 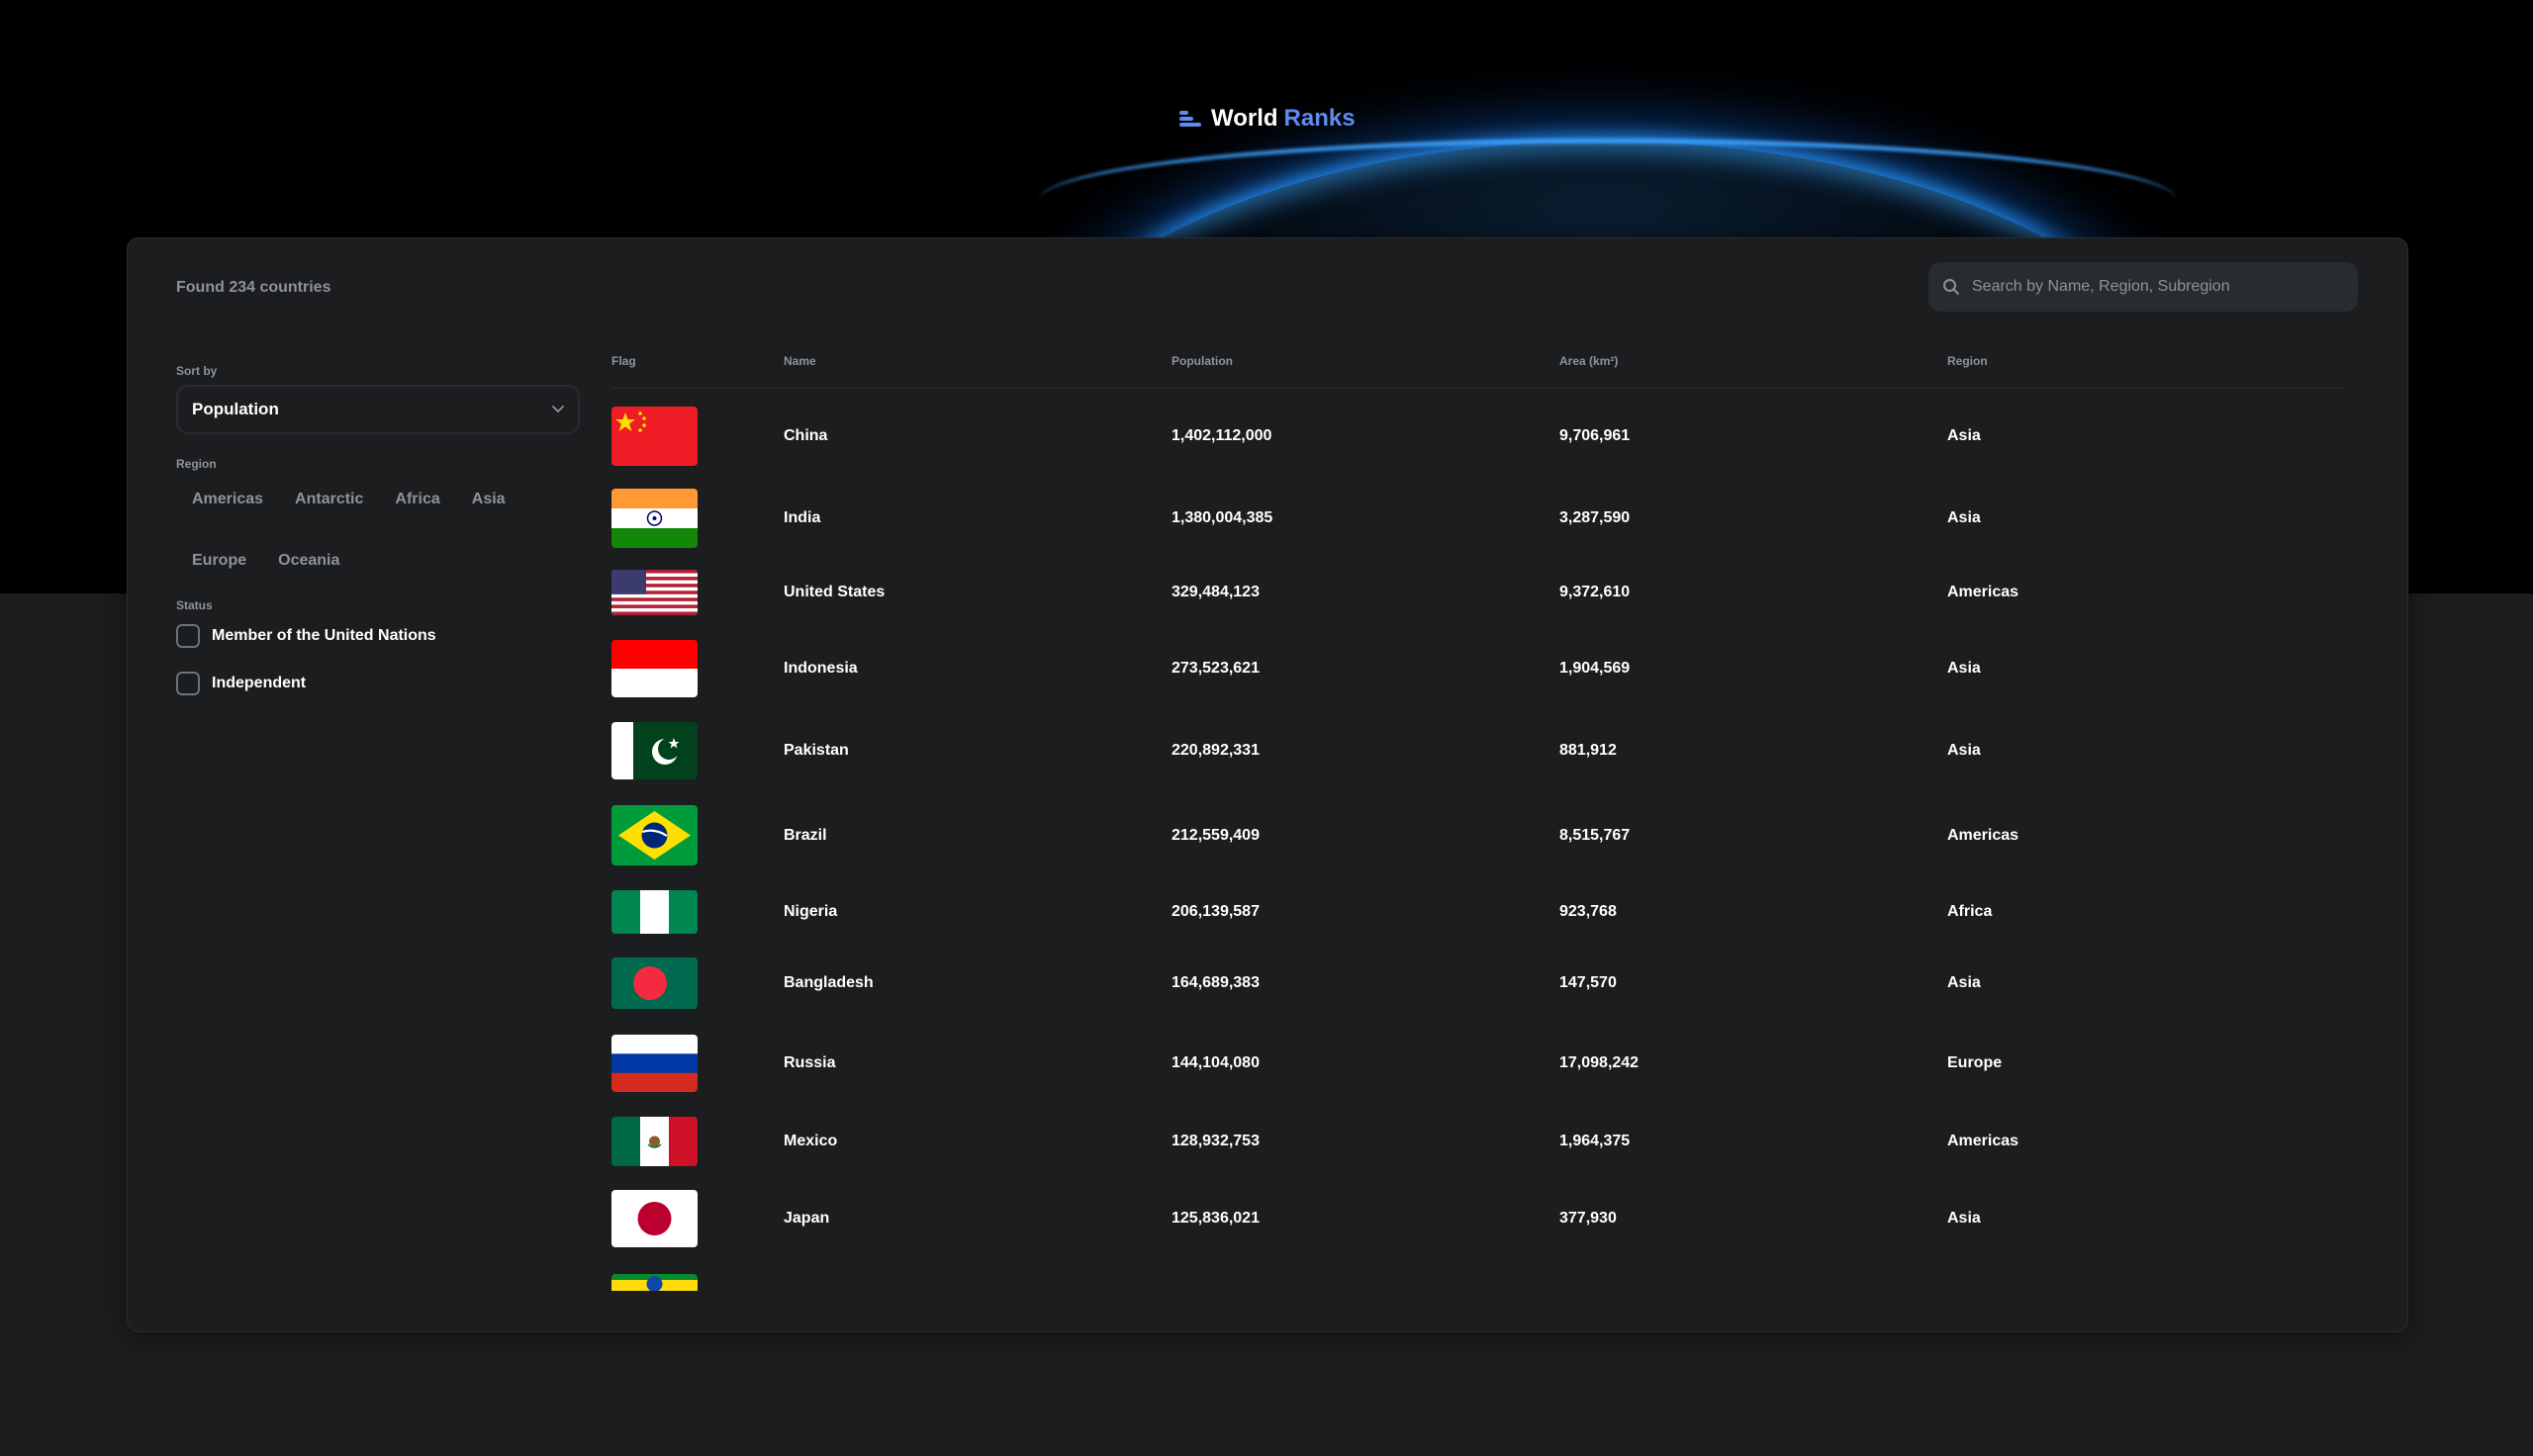 What do you see at coordinates (1595, 517) in the screenshot?
I see `country-area: 3,287,590` at bounding box center [1595, 517].